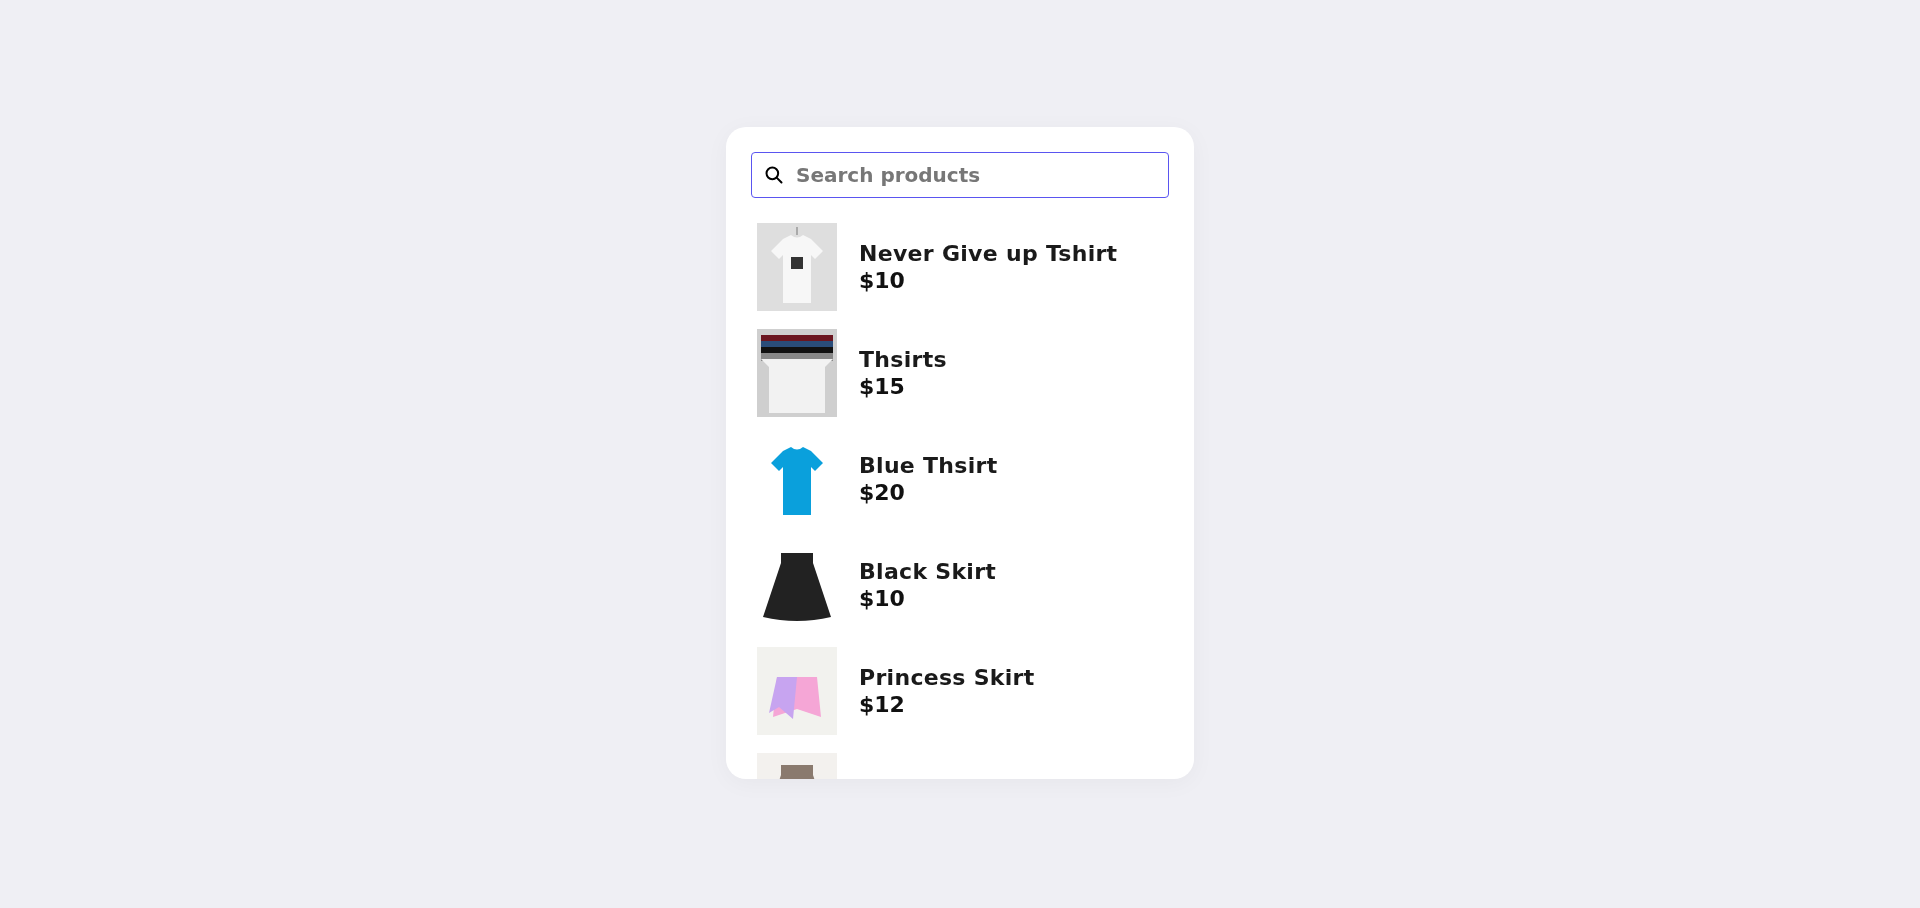 The height and width of the screenshot is (908, 1920). What do you see at coordinates (947, 677) in the screenshot?
I see `product-name: Princess Skirt` at bounding box center [947, 677].